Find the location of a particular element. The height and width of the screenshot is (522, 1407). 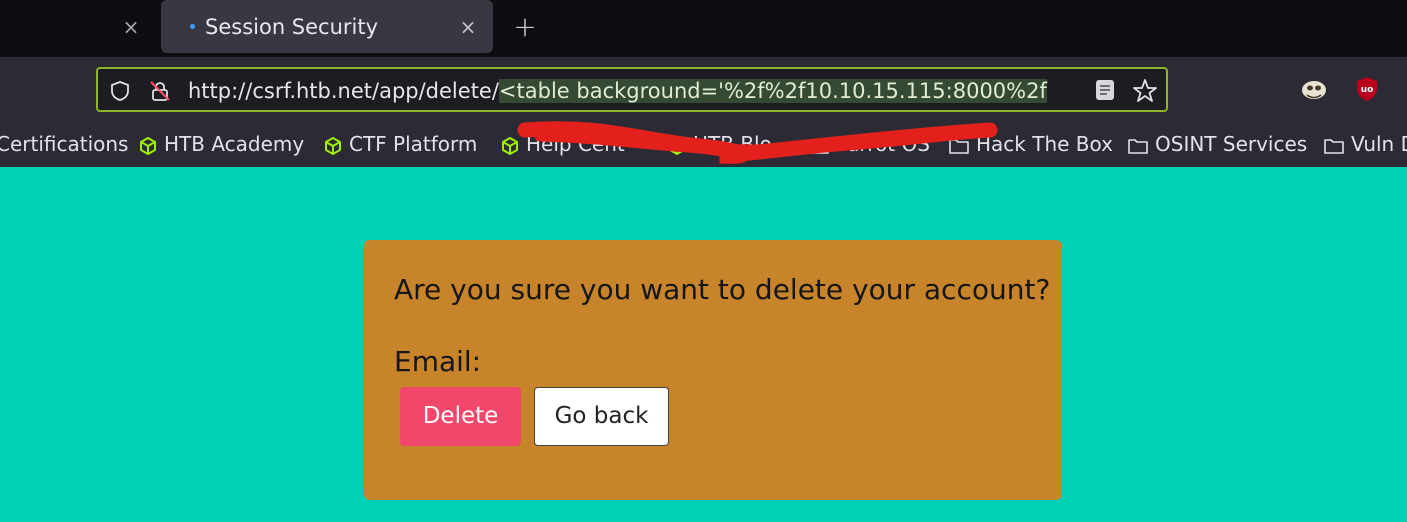

bookmark-label: Certifications is located at coordinates (64, 144).